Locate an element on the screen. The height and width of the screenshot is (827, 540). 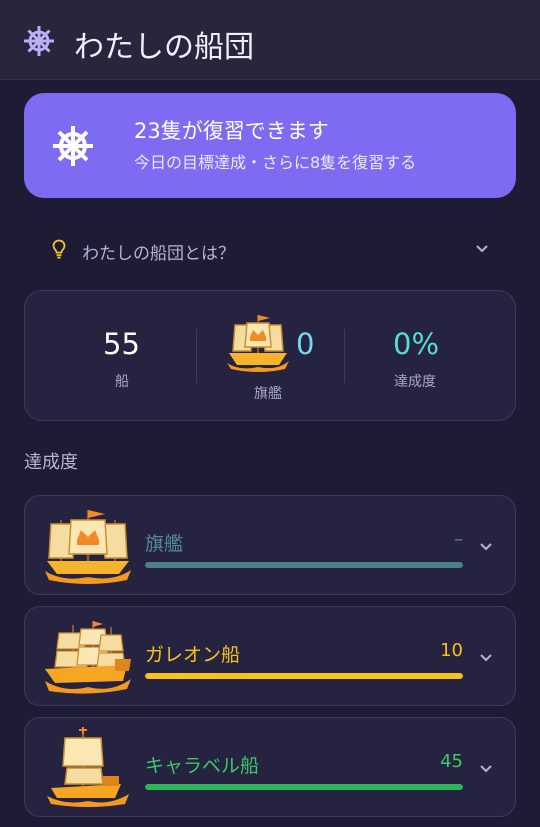
flagship-count-value: 0 is located at coordinates (305, 344).